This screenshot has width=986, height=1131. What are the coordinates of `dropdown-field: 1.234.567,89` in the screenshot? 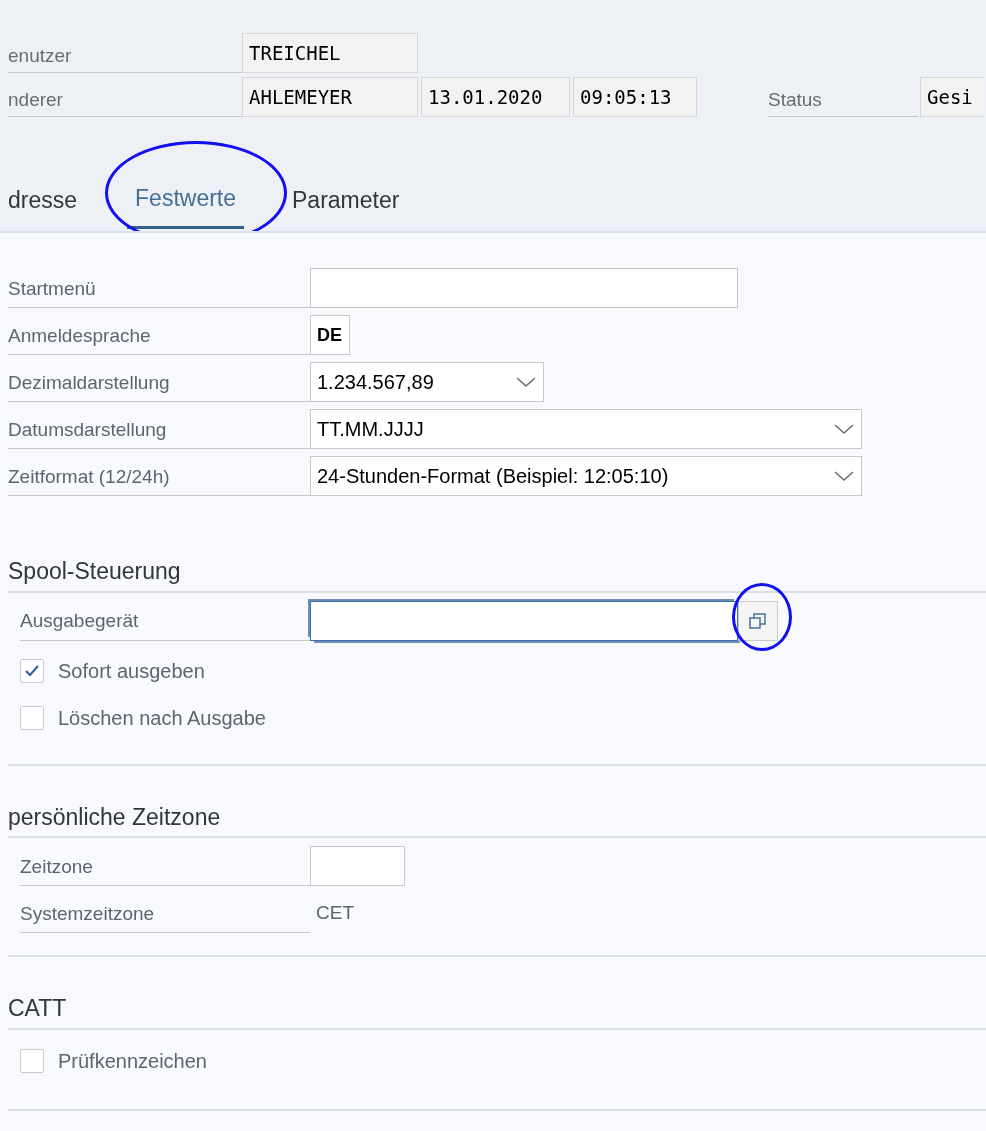 It's located at (427, 382).